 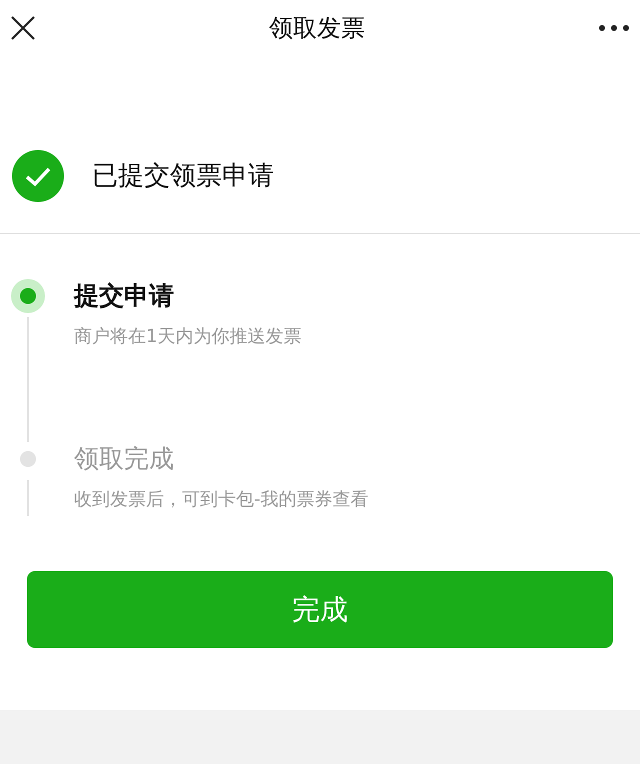 What do you see at coordinates (183, 176) in the screenshot?
I see `status-text: 已提交领票申请` at bounding box center [183, 176].